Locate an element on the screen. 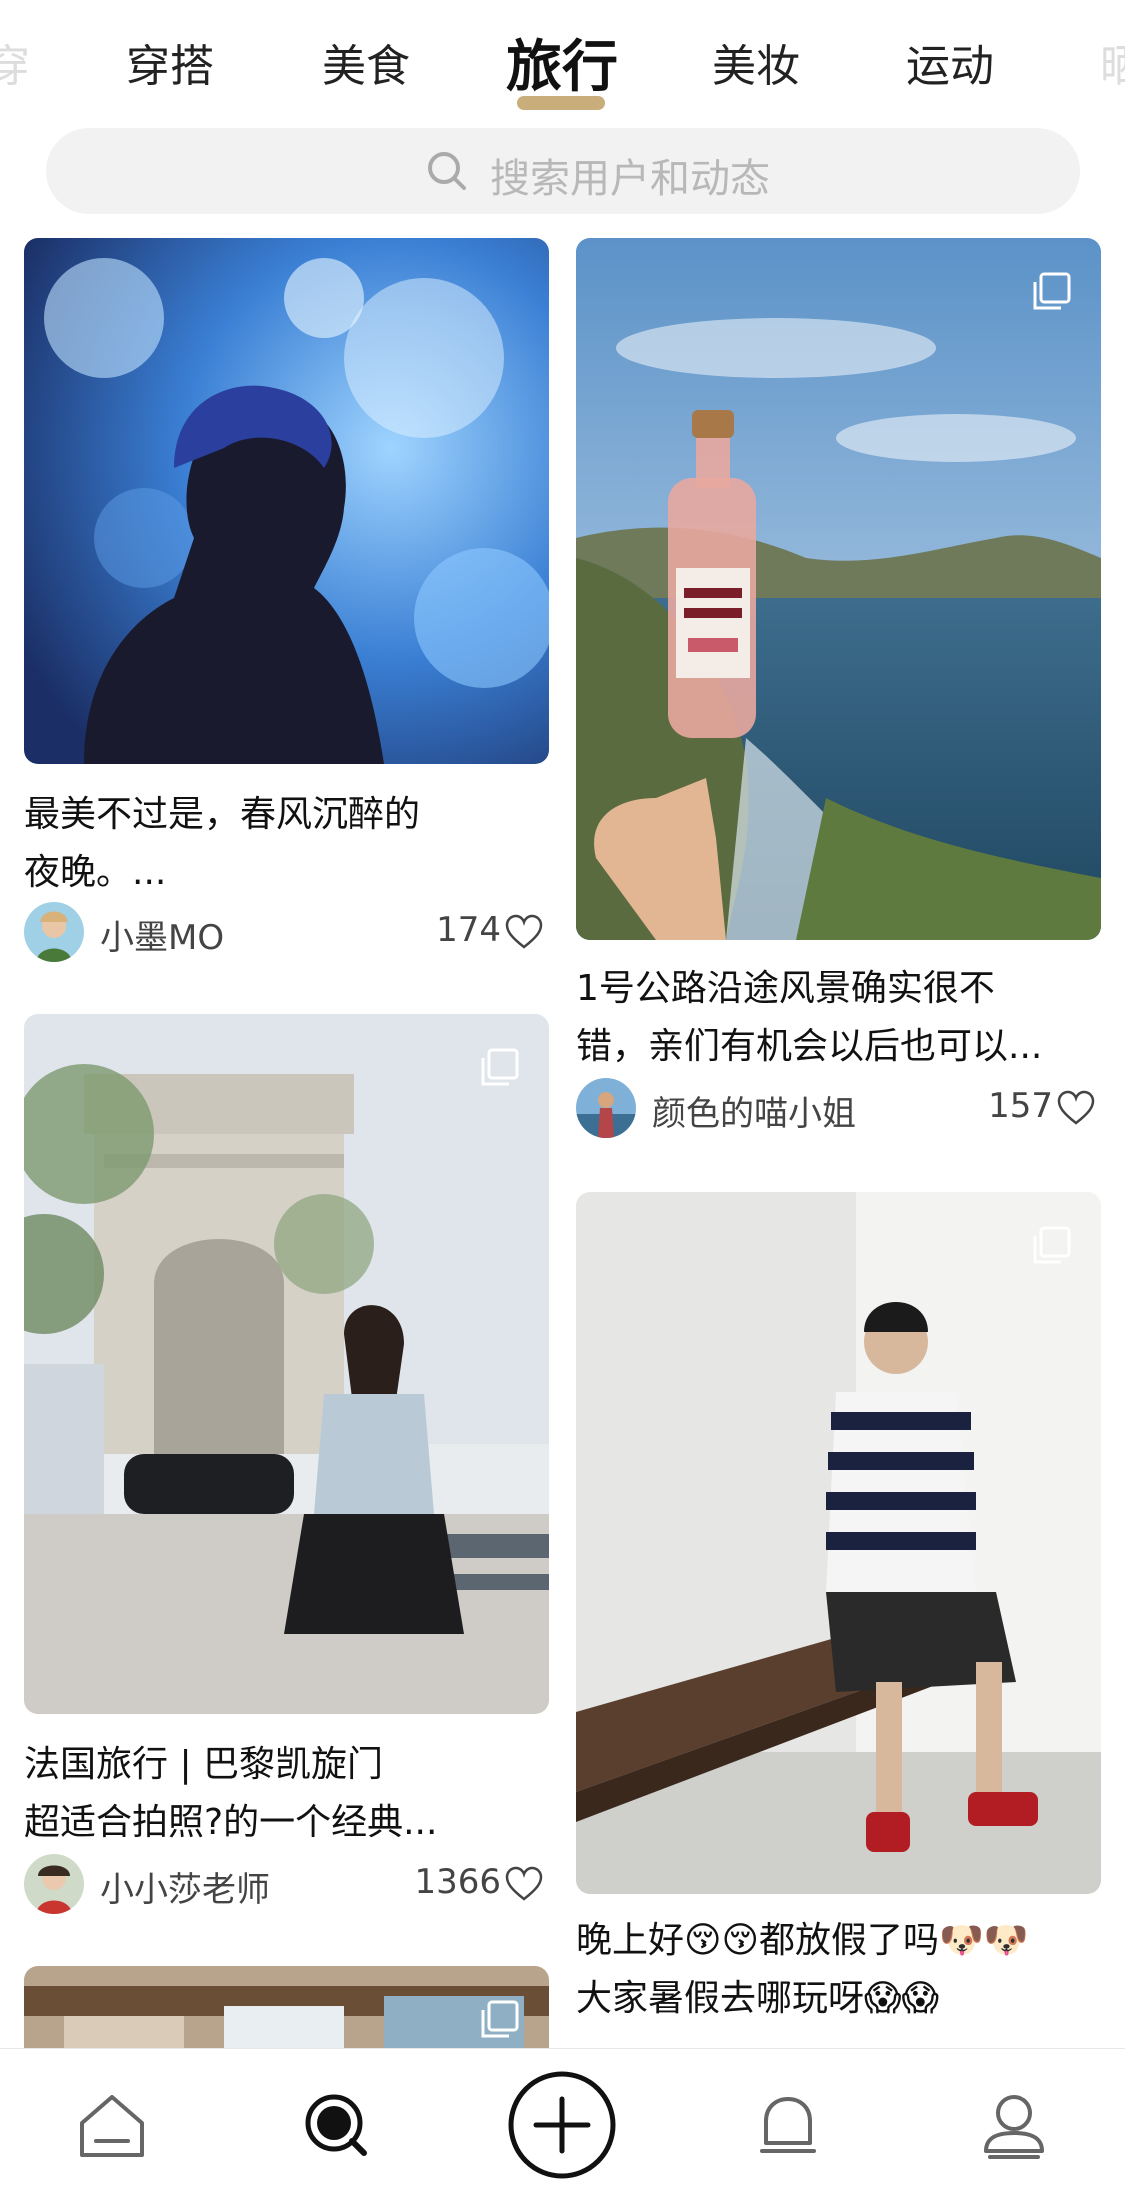 This screenshot has height=2207, width=1125. post-meta: 小墨MO 174 is located at coordinates (286, 932).